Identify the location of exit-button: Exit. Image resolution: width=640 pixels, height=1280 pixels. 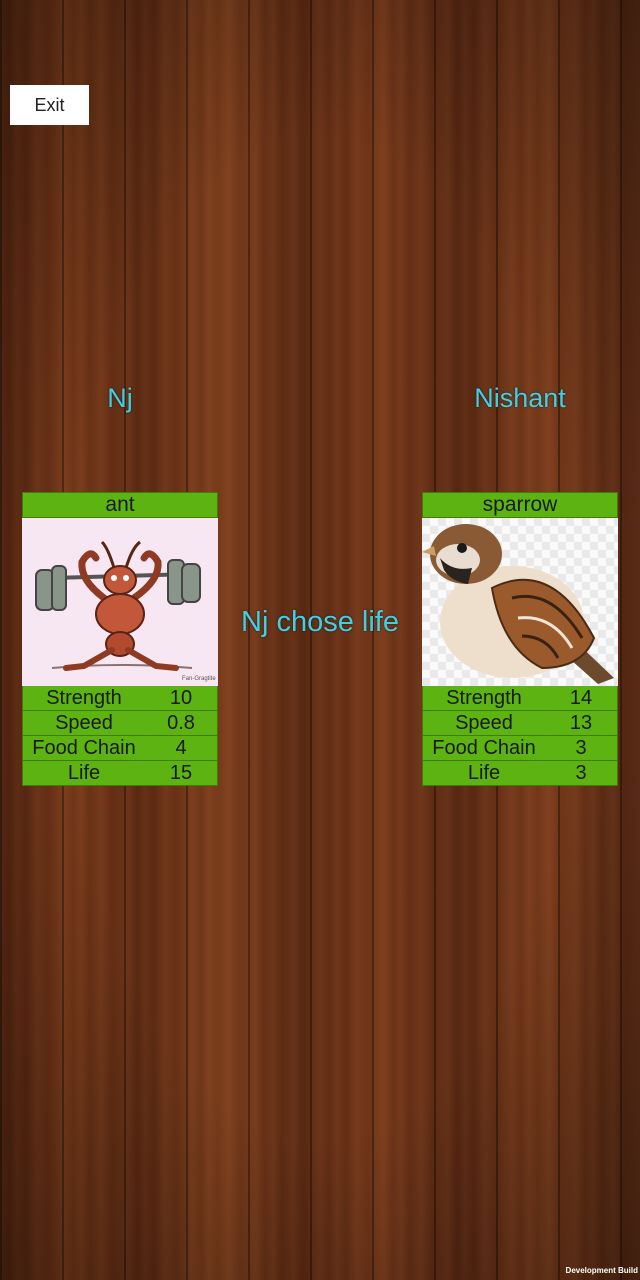
(49, 105).